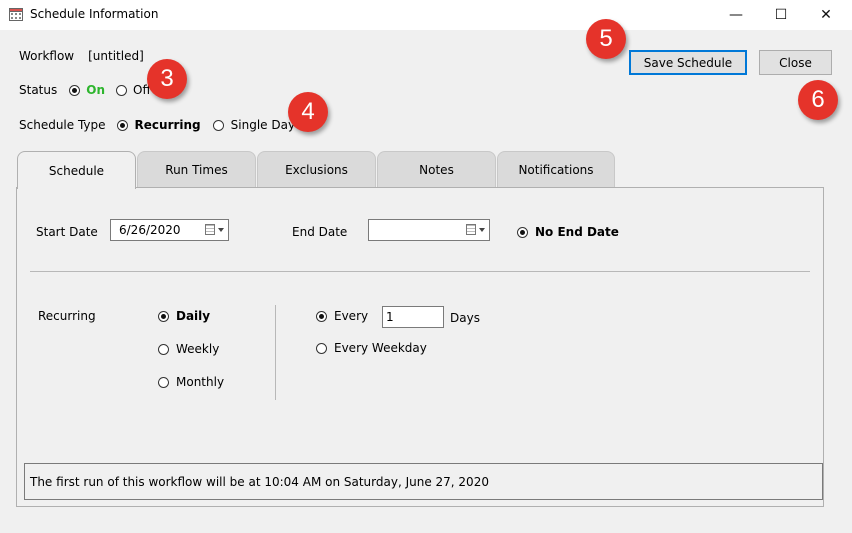  I want to click on tab-run-times: Run Times, so click(196, 169).